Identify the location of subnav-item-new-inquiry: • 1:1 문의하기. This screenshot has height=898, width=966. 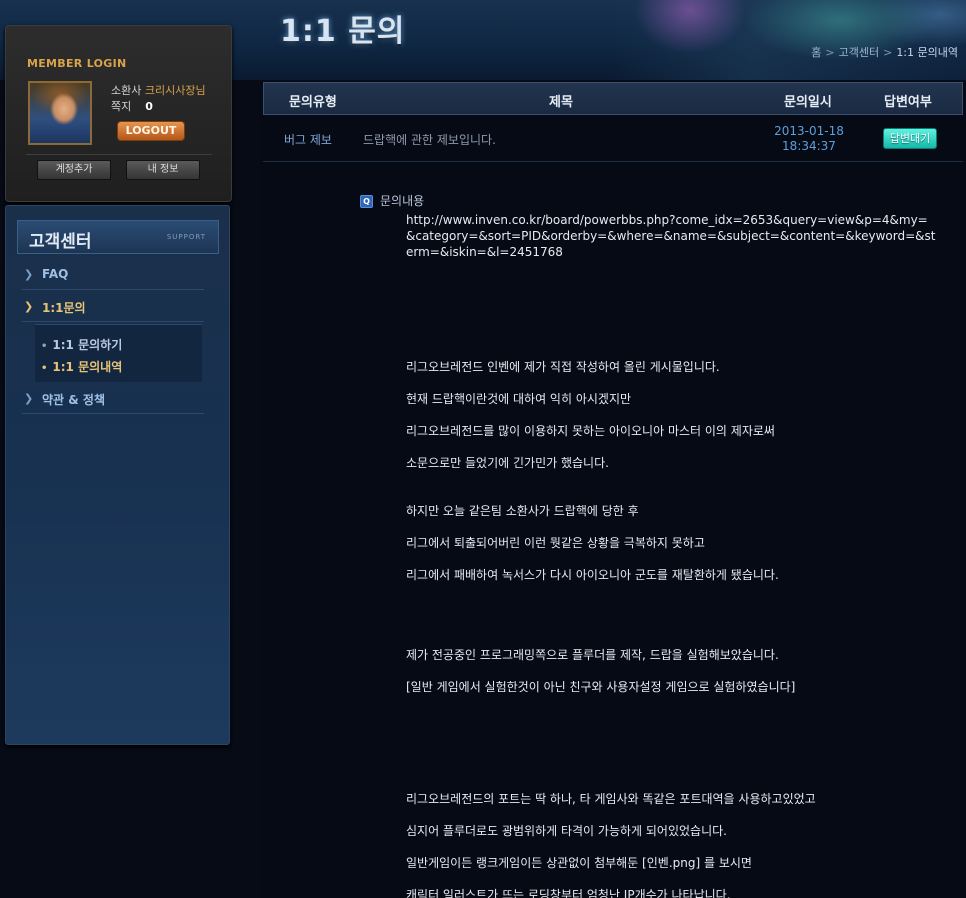
(81, 344).